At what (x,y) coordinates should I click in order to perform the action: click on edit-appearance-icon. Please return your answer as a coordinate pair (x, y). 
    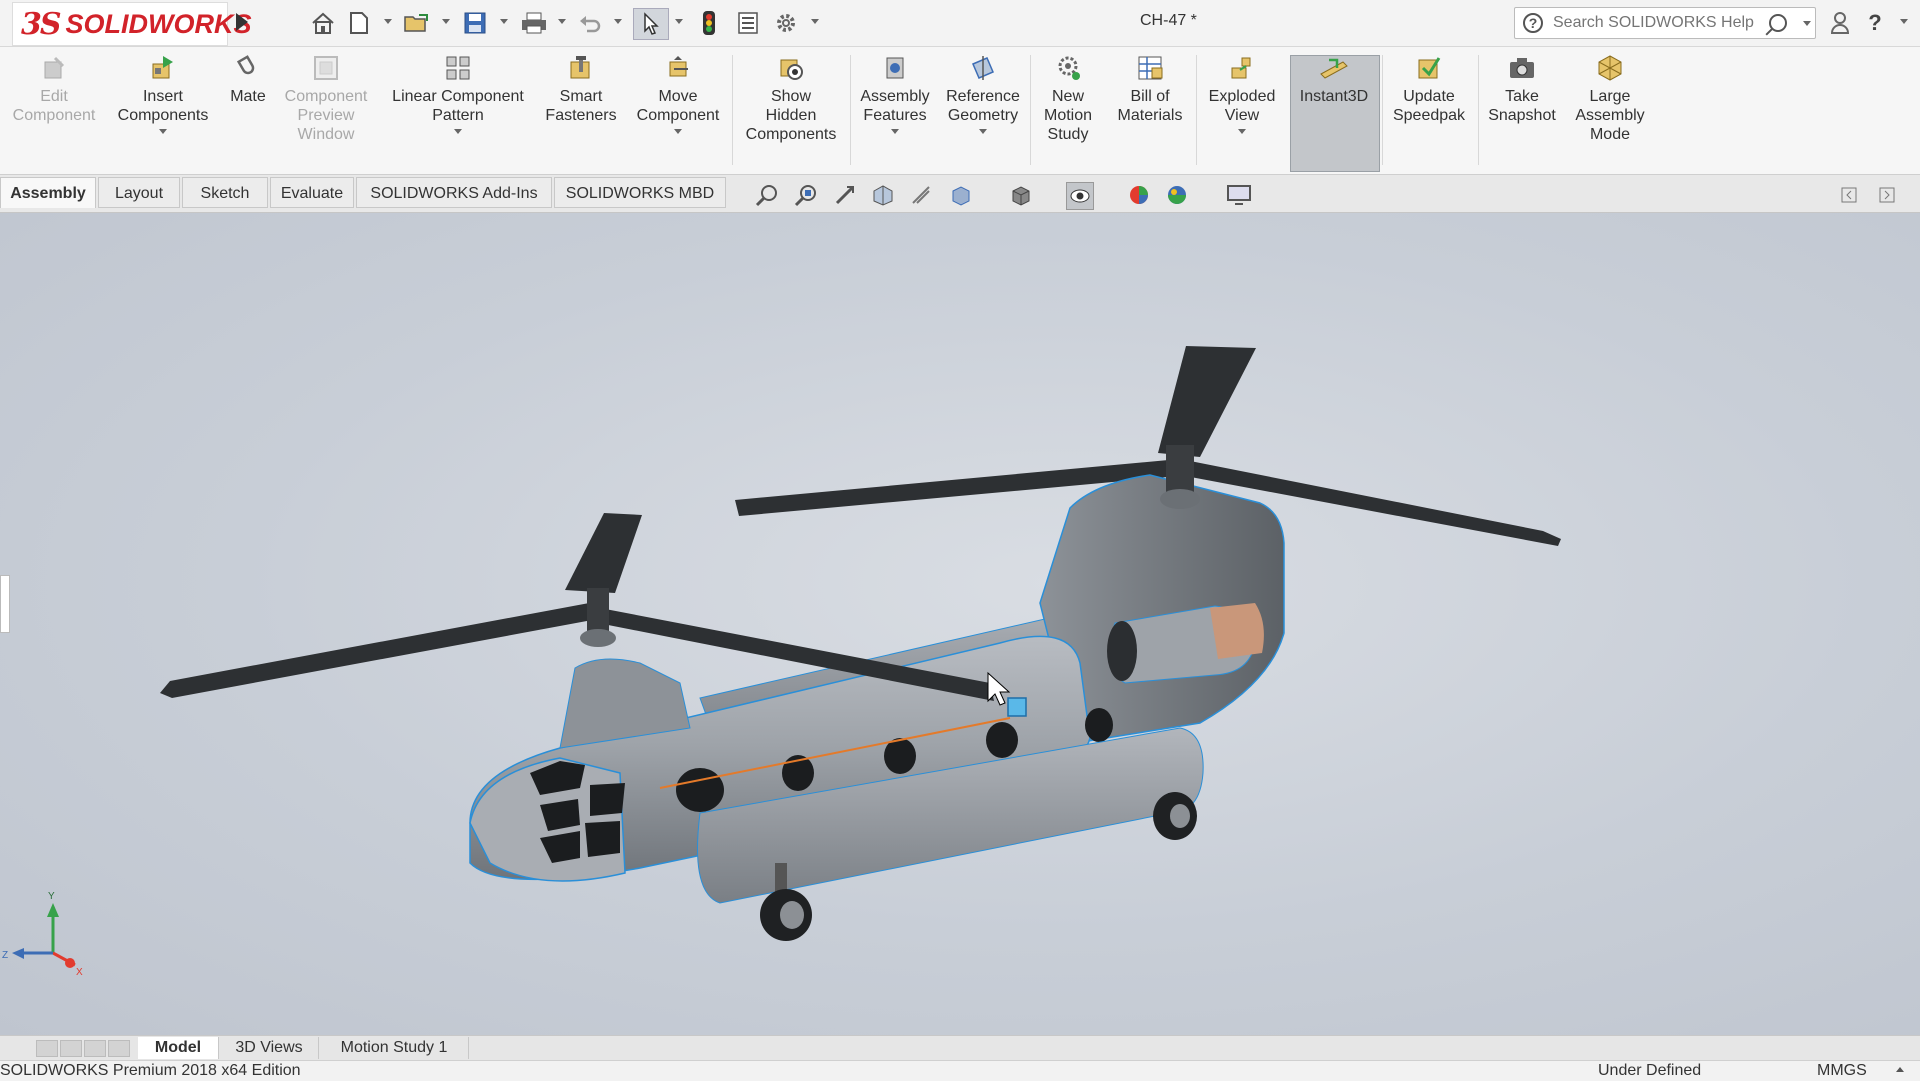
    Looking at the image, I should click on (1139, 195).